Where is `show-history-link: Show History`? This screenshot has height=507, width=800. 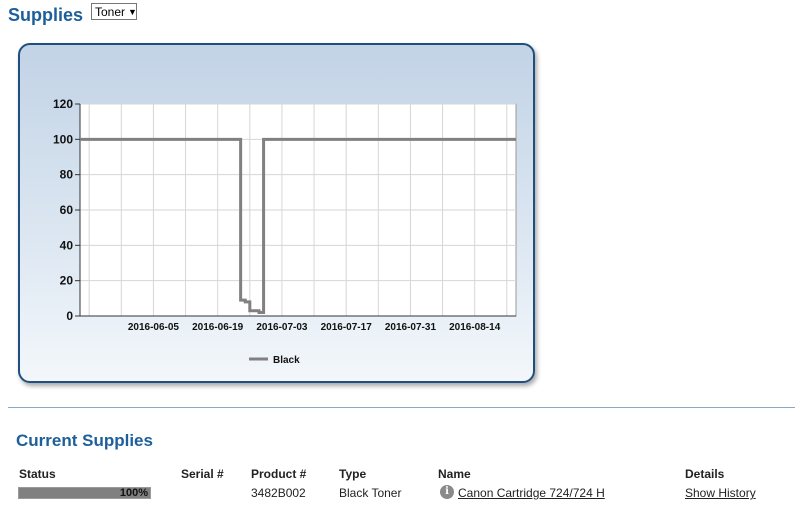
show-history-link: Show History is located at coordinates (720, 493).